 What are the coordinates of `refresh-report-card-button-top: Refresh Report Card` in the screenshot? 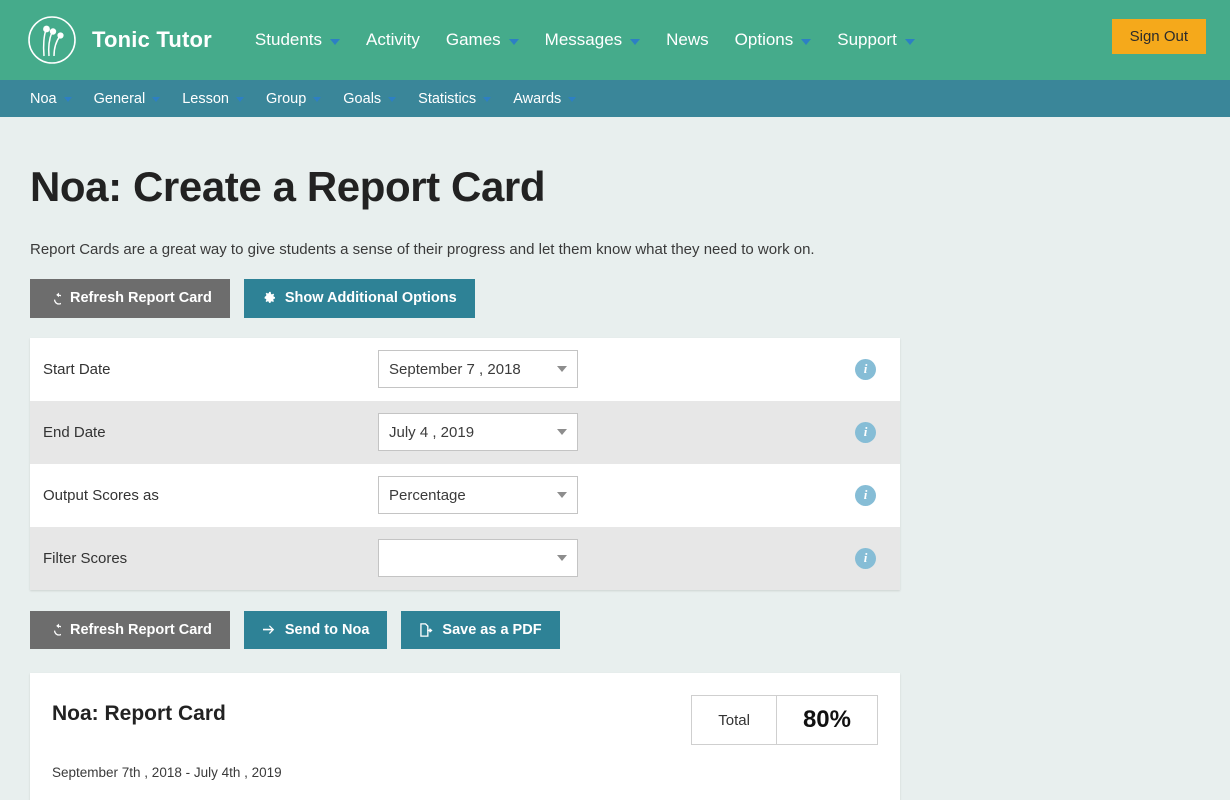 It's located at (130, 298).